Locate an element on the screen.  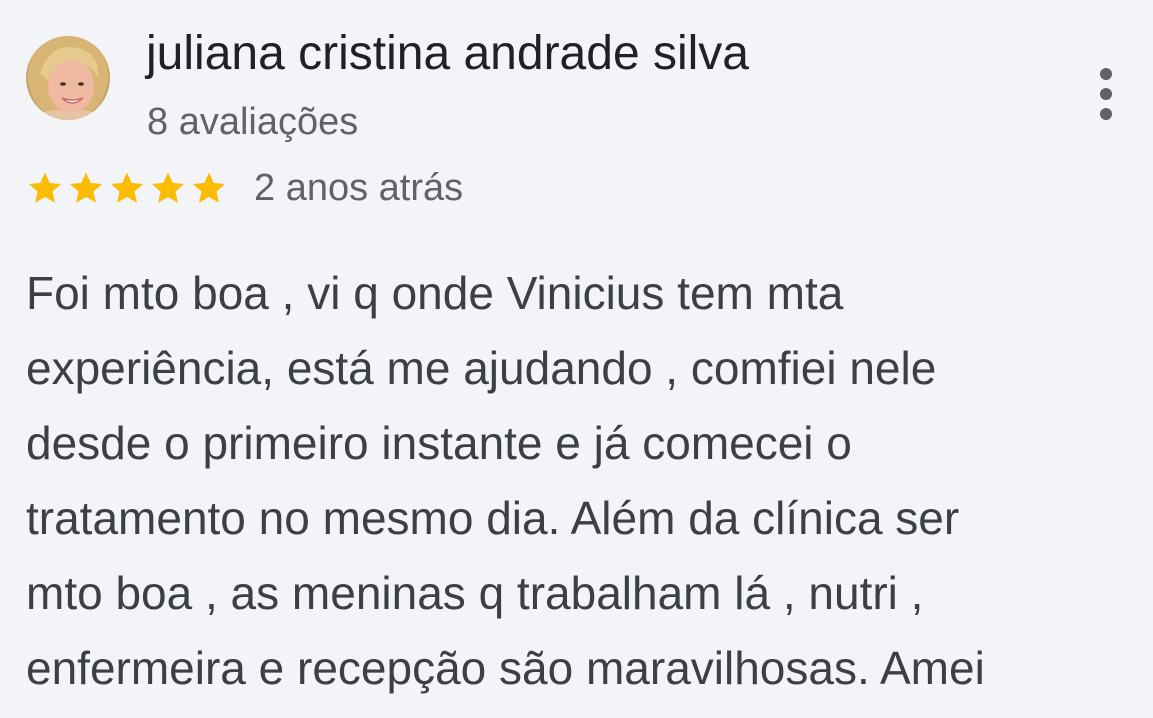
more-options-button is located at coordinates (1106, 94).